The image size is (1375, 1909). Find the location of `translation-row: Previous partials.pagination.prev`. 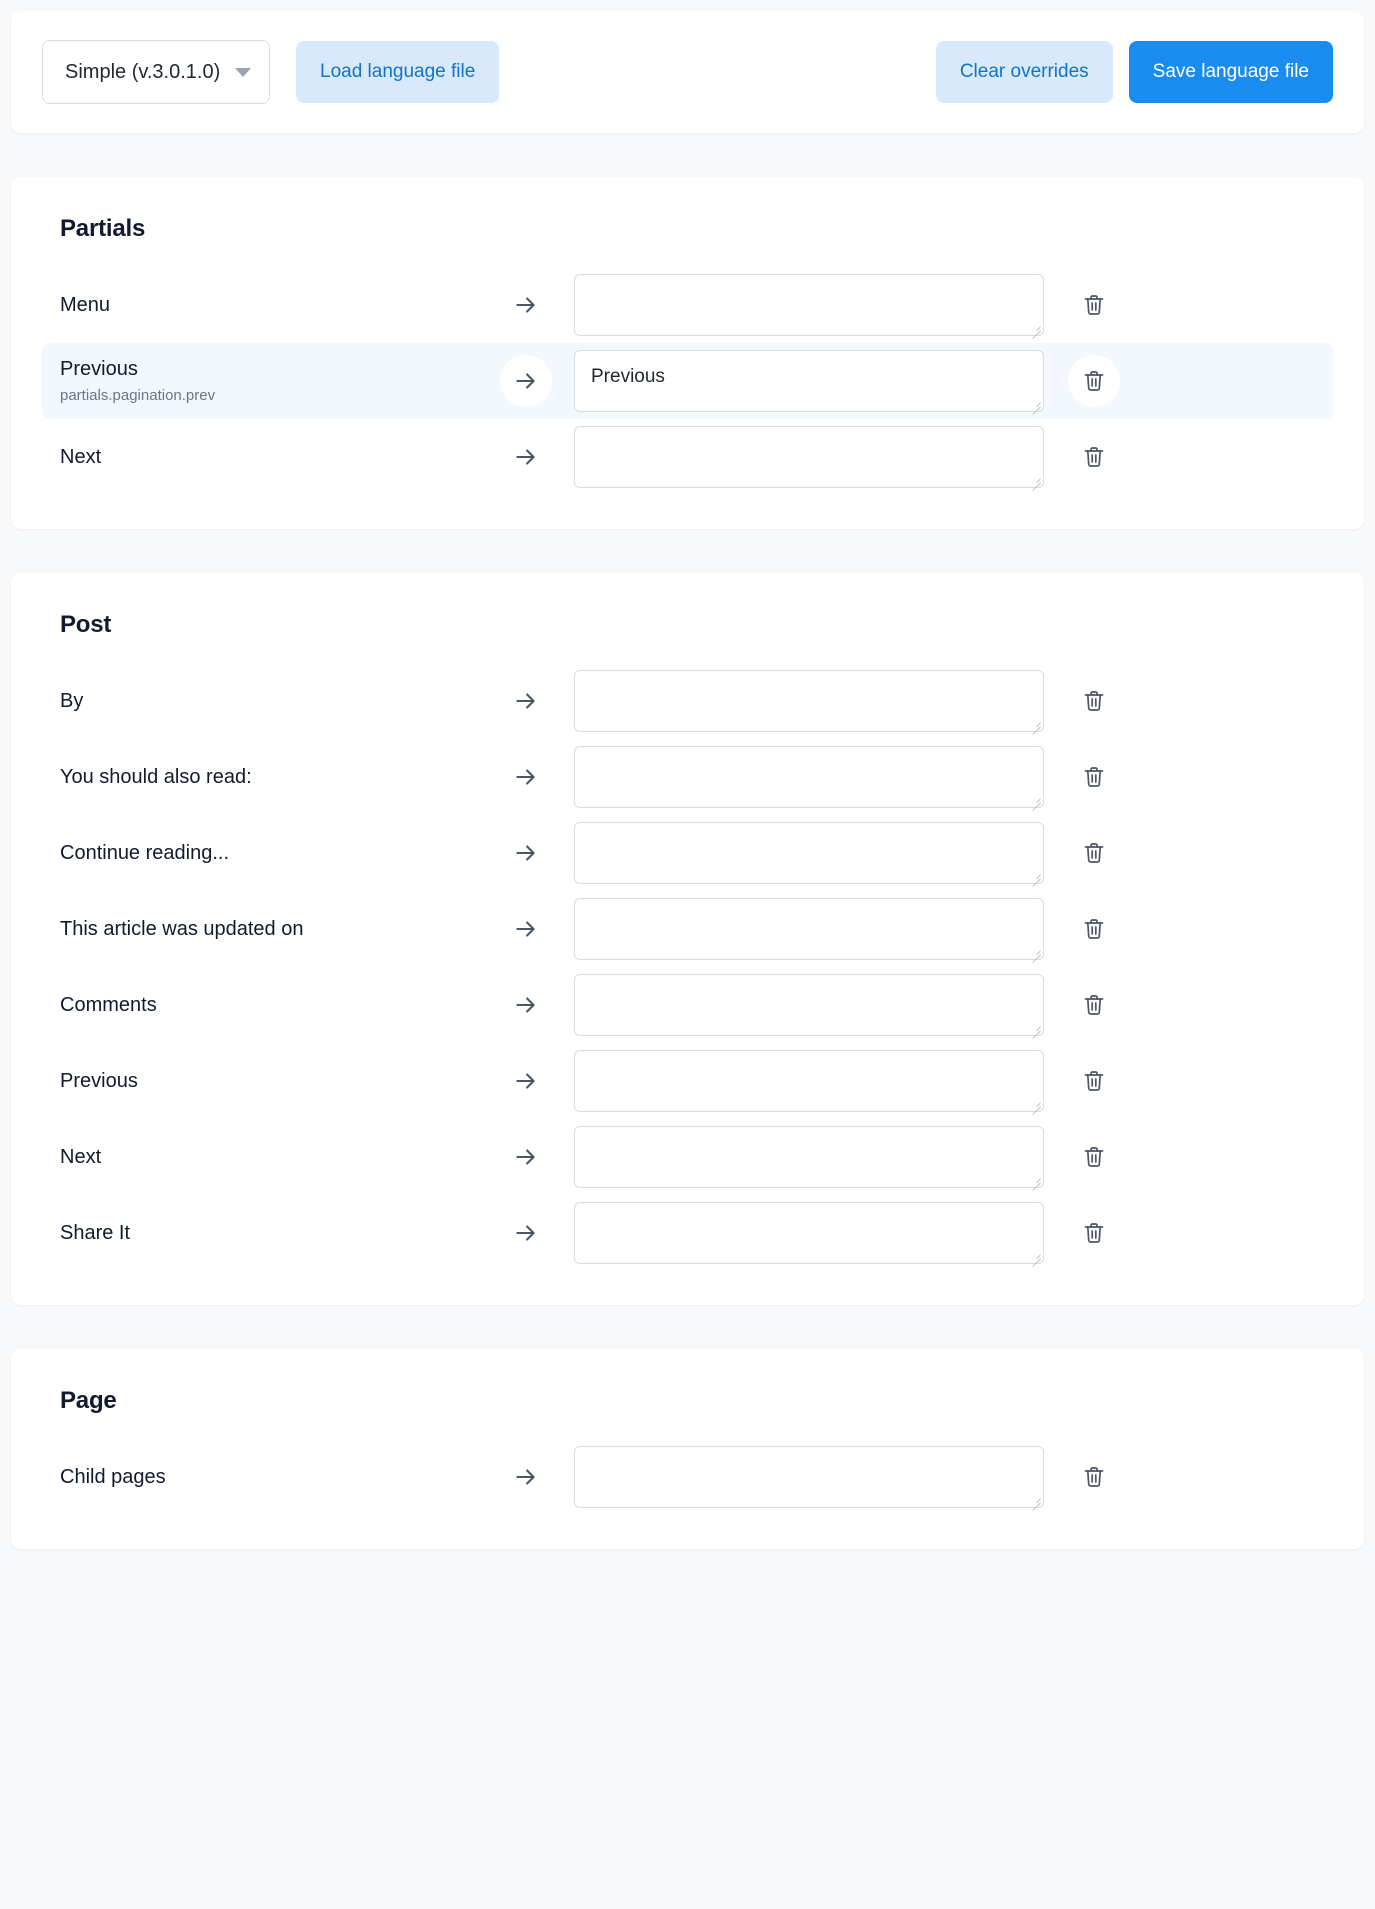

translation-row: Previous partials.pagination.prev is located at coordinates (687, 381).